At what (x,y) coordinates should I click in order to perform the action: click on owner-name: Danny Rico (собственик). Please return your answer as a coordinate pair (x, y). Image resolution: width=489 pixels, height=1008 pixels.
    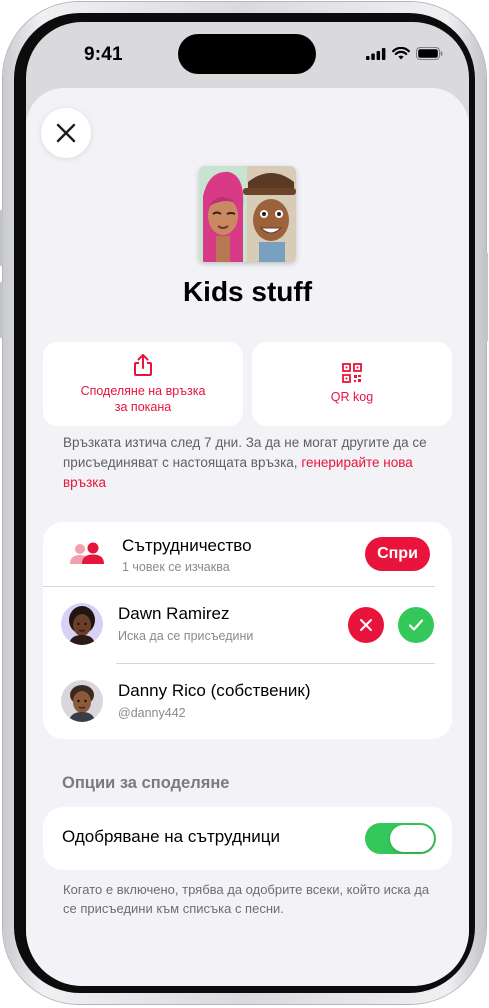
    Looking at the image, I should click on (214, 690).